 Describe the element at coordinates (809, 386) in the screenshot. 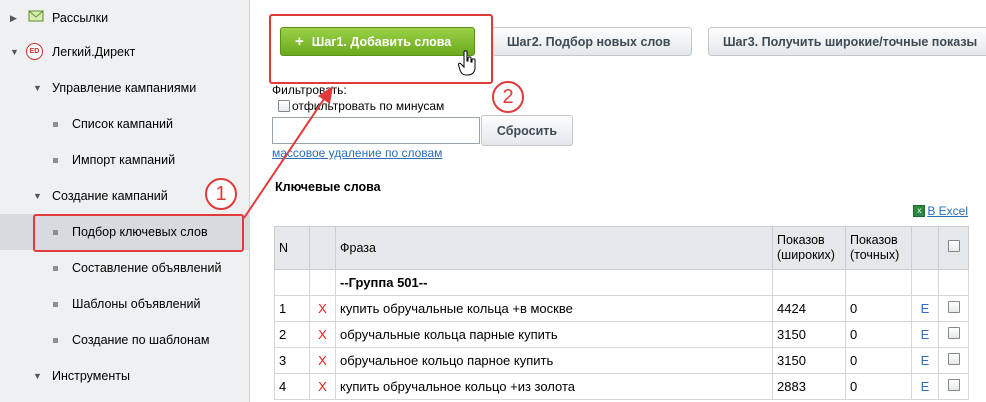

I see `row-broad: 2883` at that location.